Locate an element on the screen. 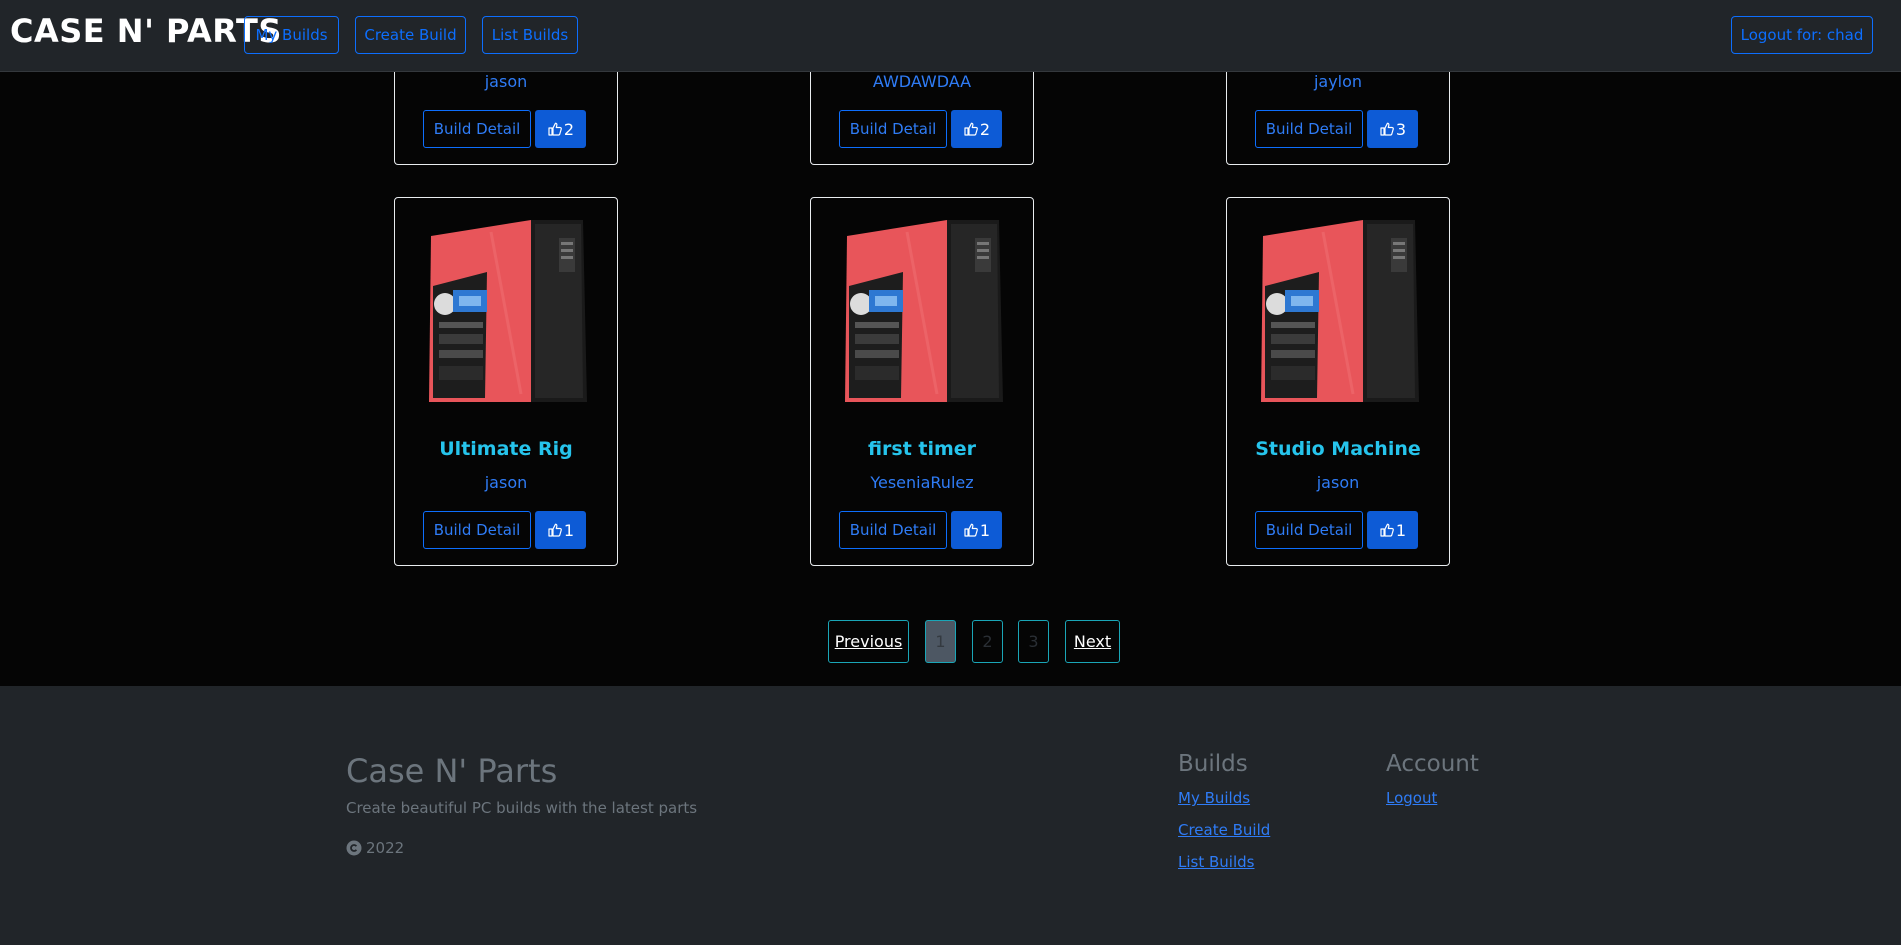  build-card: AWDAWDAA Build Detail 2 is located at coordinates (922, 118).